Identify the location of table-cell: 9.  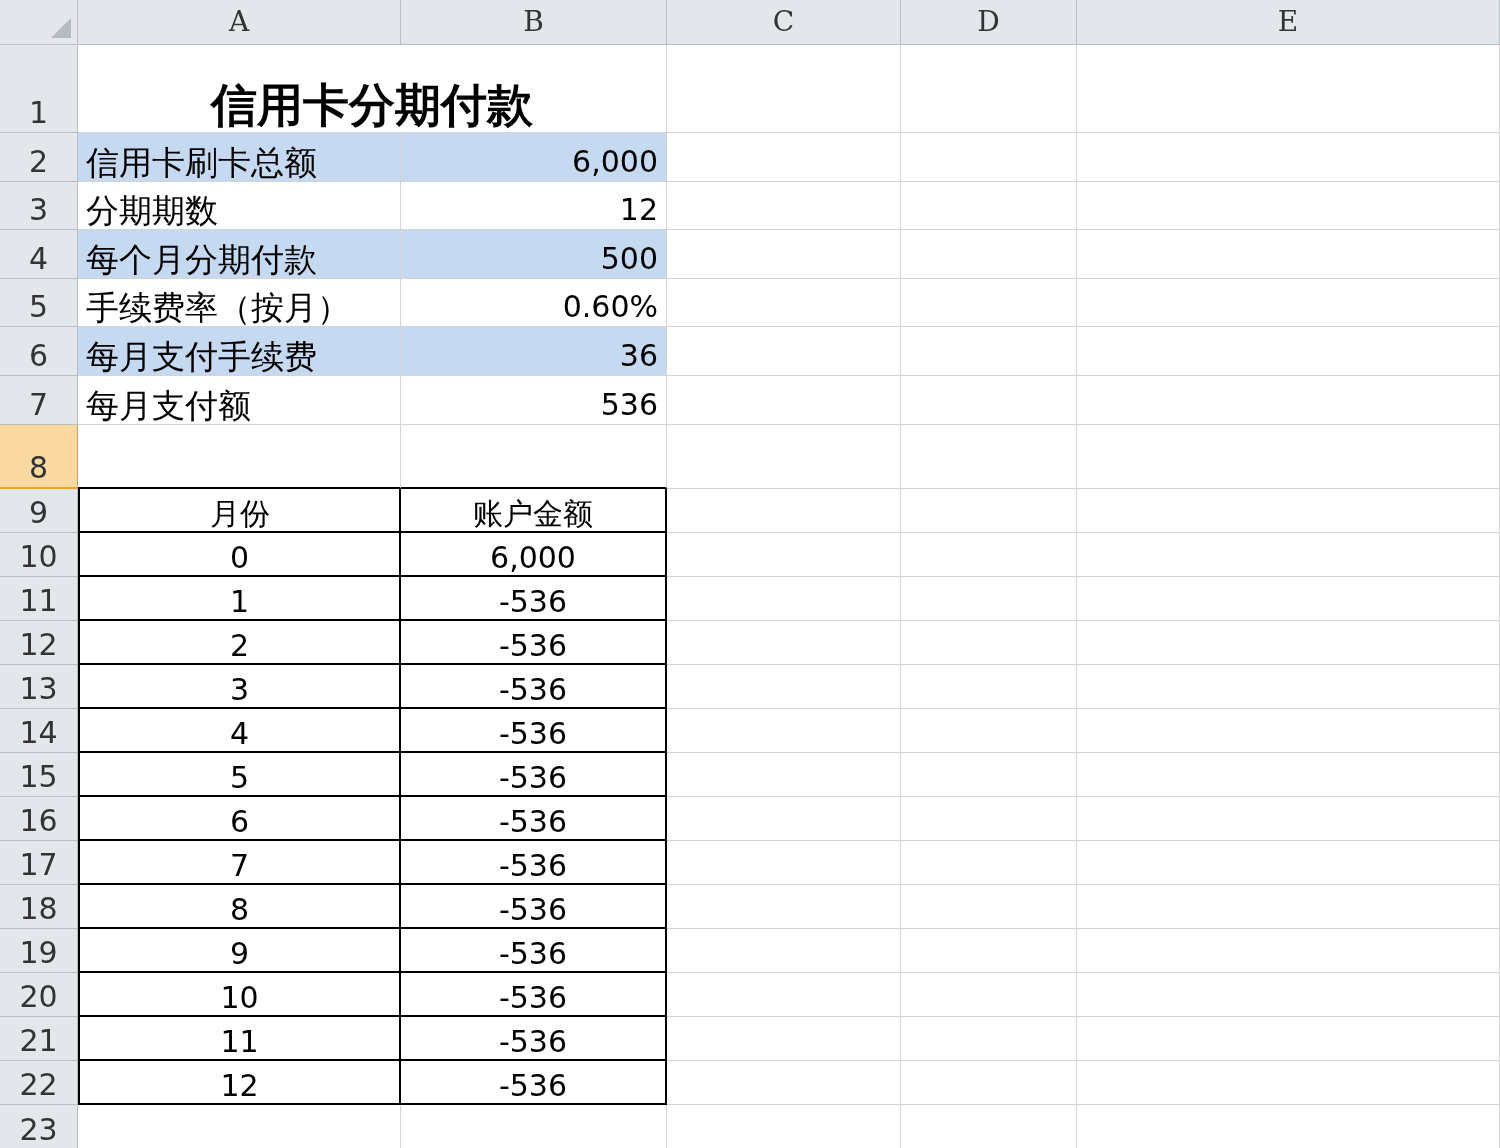
(239, 951).